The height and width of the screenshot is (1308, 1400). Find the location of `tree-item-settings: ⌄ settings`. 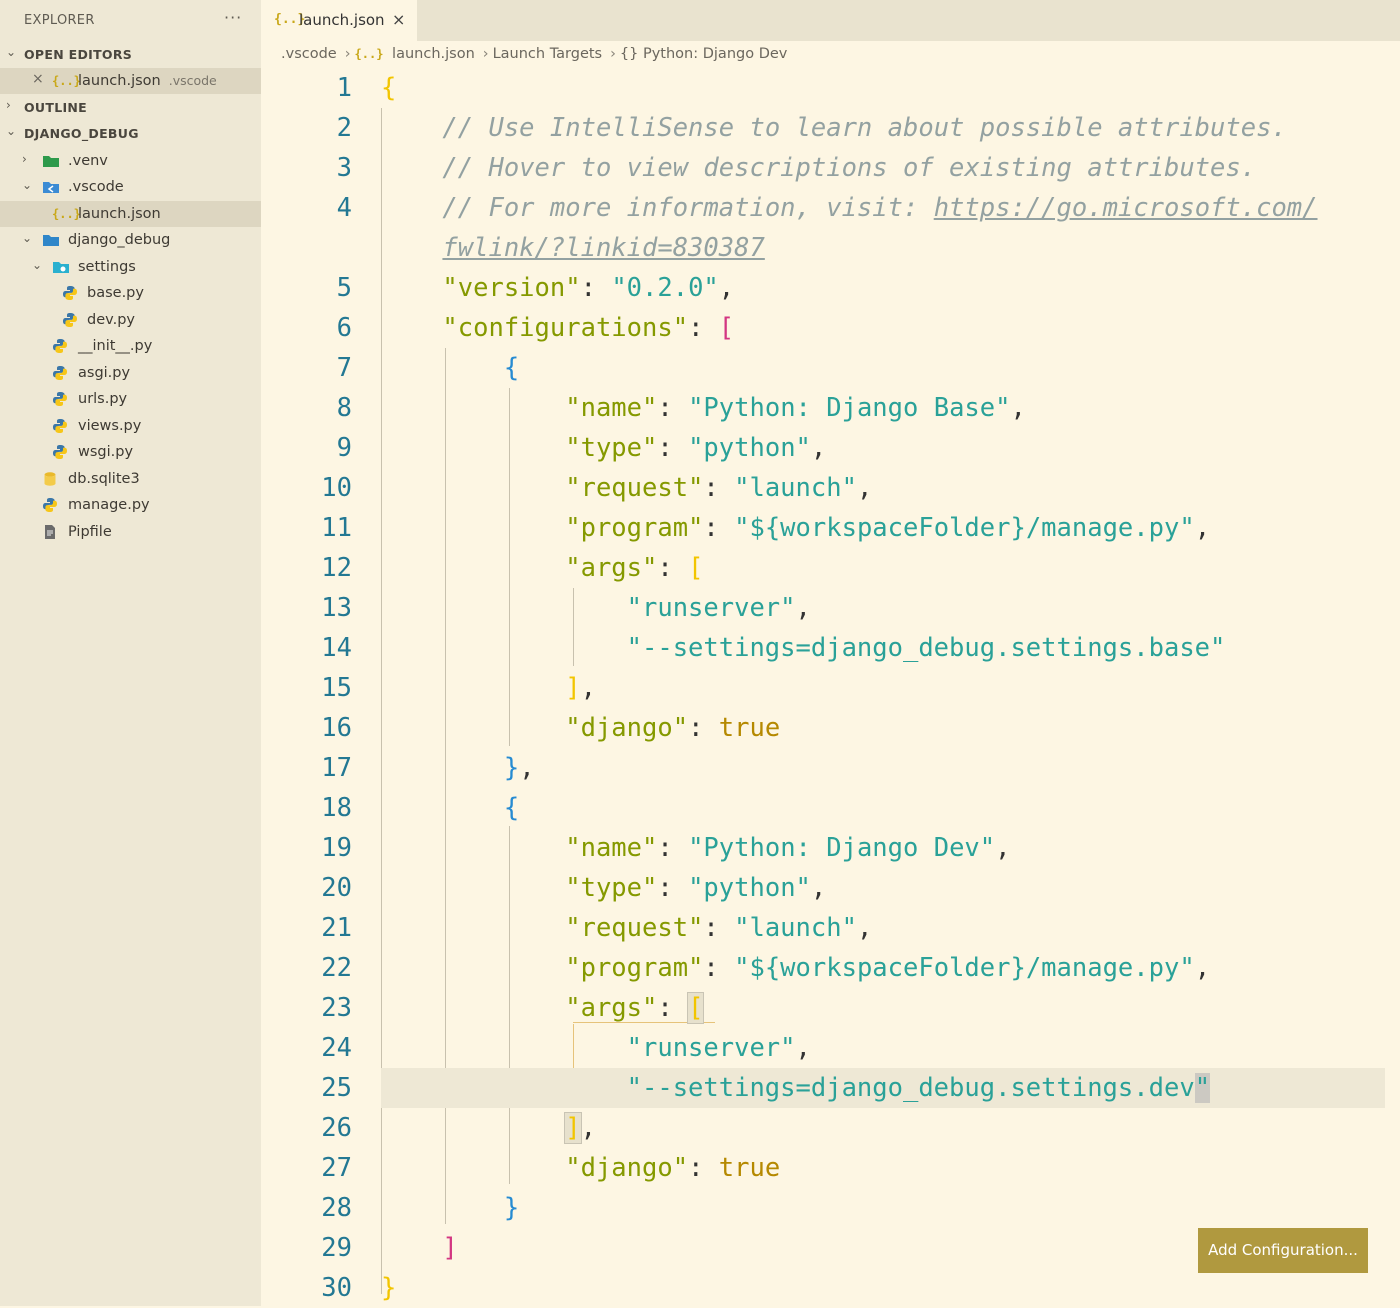

tree-item-settings: ⌄ settings is located at coordinates (130, 267).